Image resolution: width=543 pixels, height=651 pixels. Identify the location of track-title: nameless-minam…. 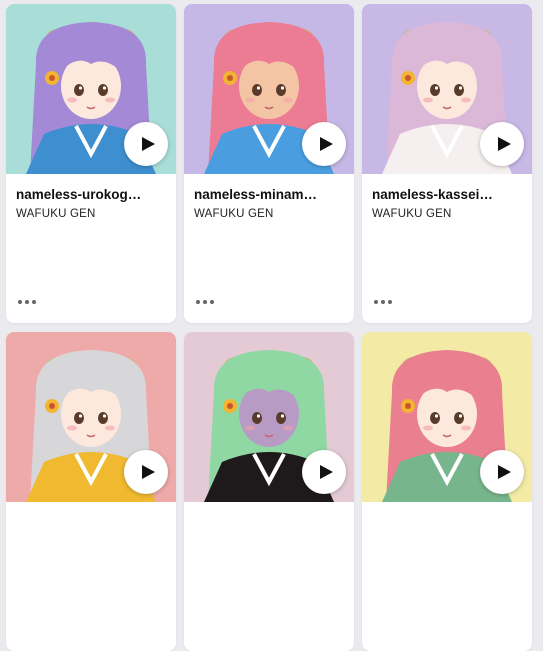
(269, 194).